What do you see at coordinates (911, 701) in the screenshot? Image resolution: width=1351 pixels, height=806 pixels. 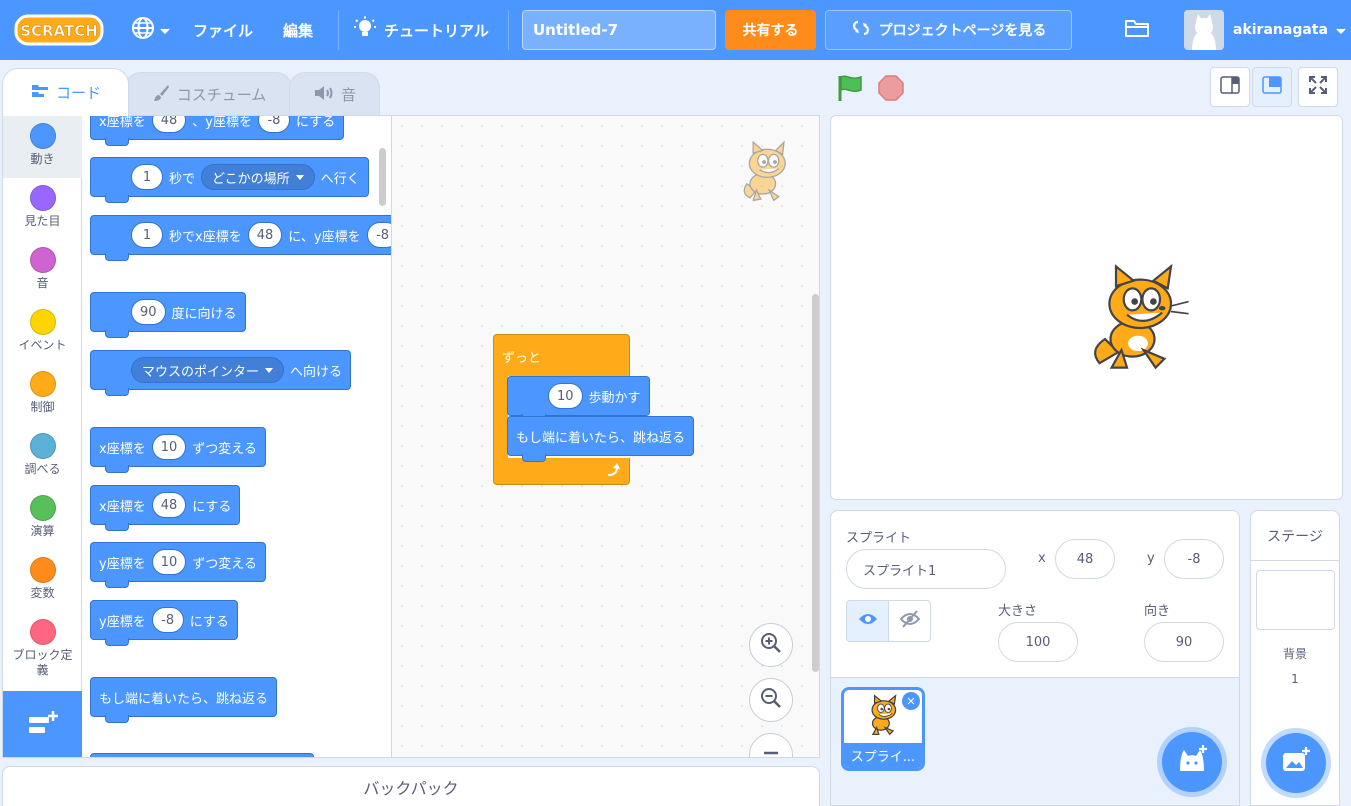 I see `delete-sprite-button: ✕` at bounding box center [911, 701].